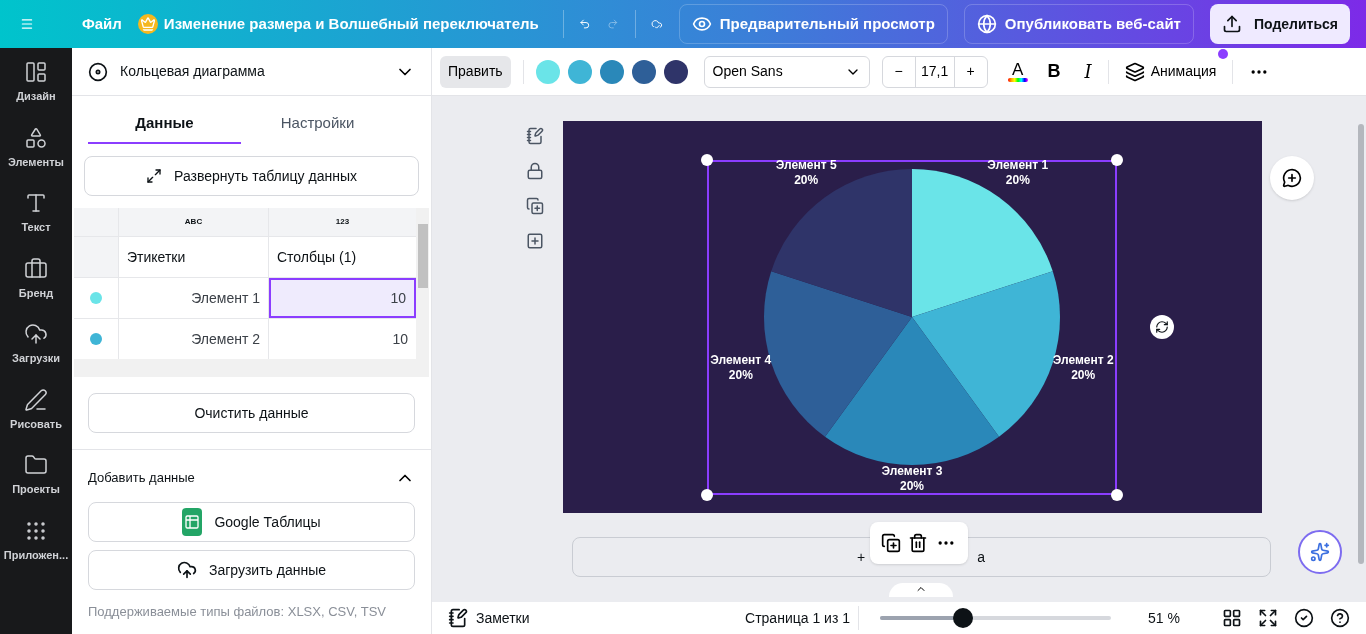 Image resolution: width=1366 pixels, height=634 pixels. Describe the element at coordinates (192, 522) in the screenshot. I see `spreadsheet-icon` at that location.